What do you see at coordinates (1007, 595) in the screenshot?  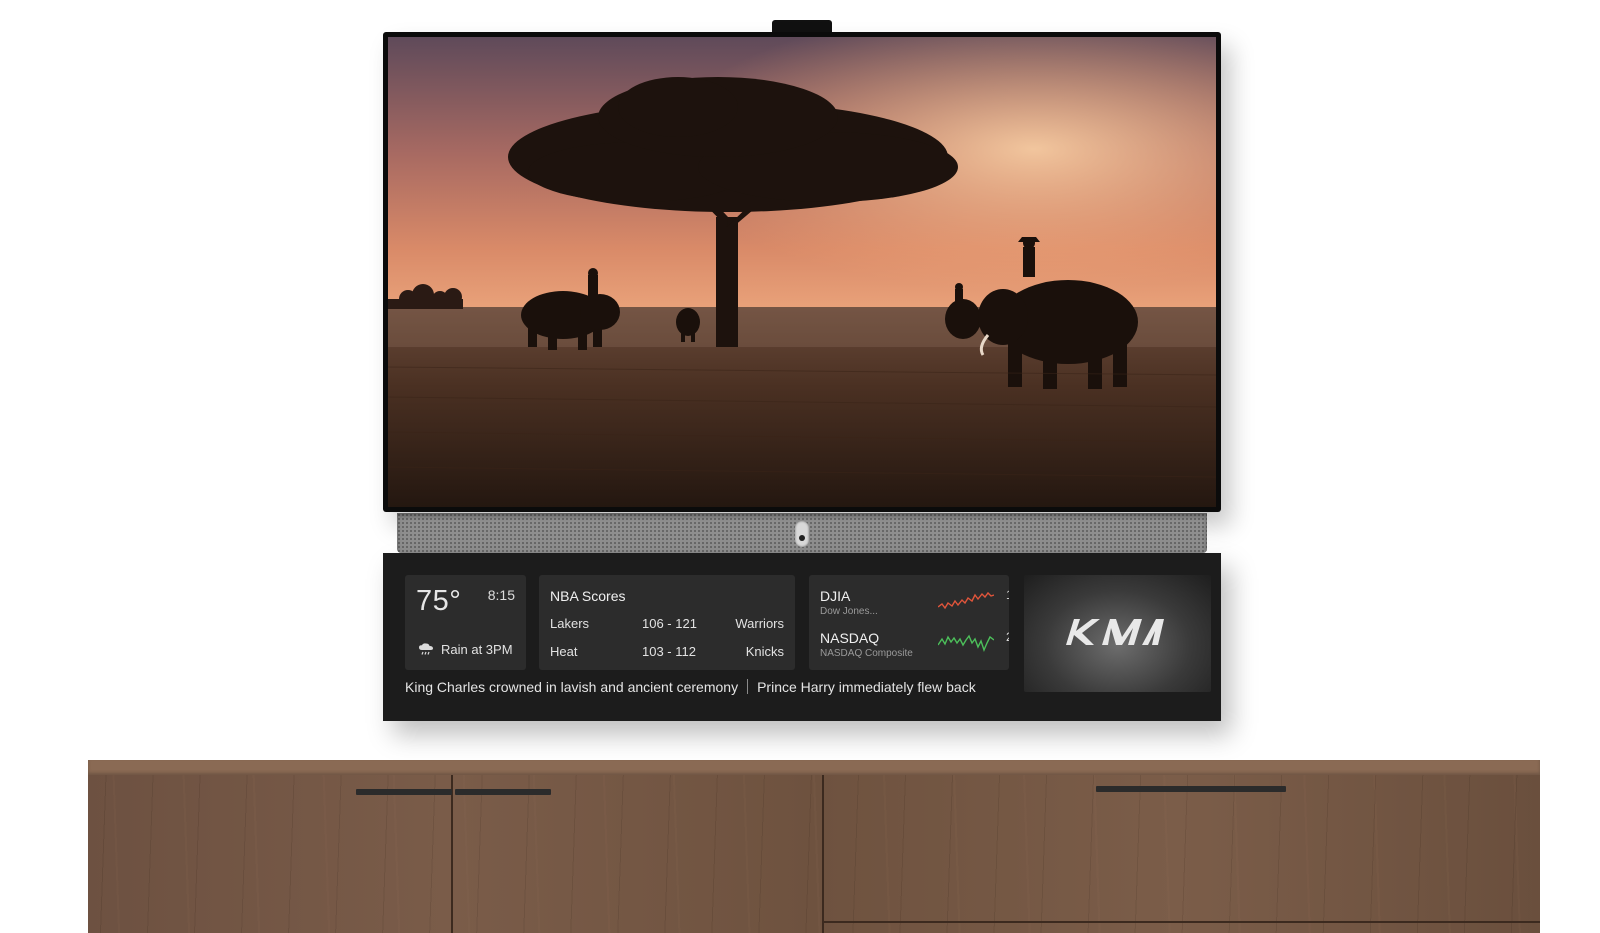 I see `stock-overflow-text: 1` at bounding box center [1007, 595].